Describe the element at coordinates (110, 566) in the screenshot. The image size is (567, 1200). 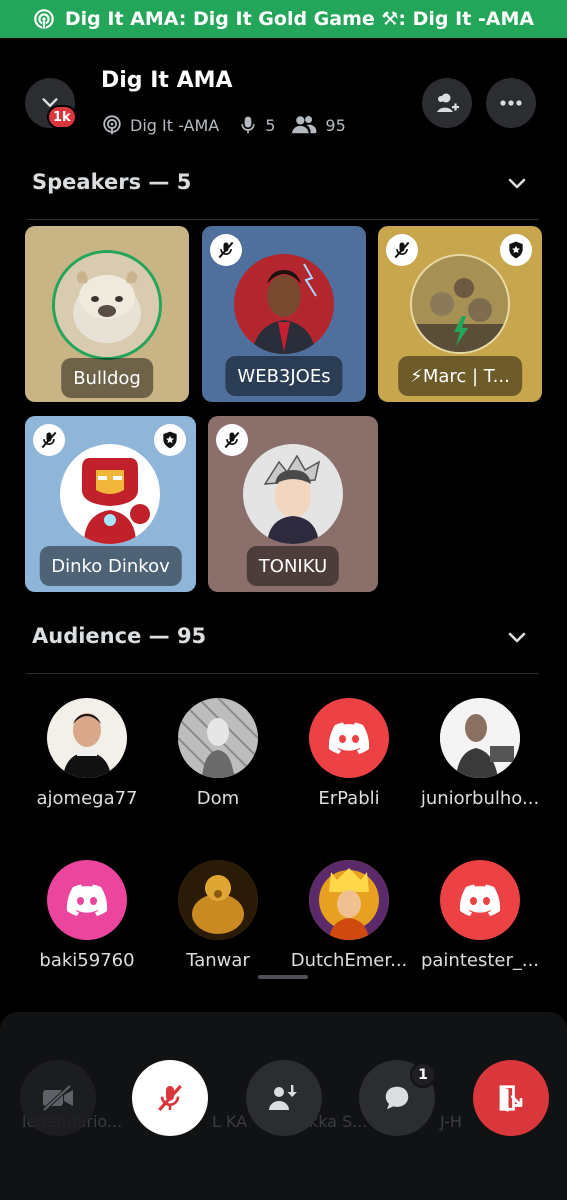
I see `speaker-name: Dinko Dinkov` at that location.